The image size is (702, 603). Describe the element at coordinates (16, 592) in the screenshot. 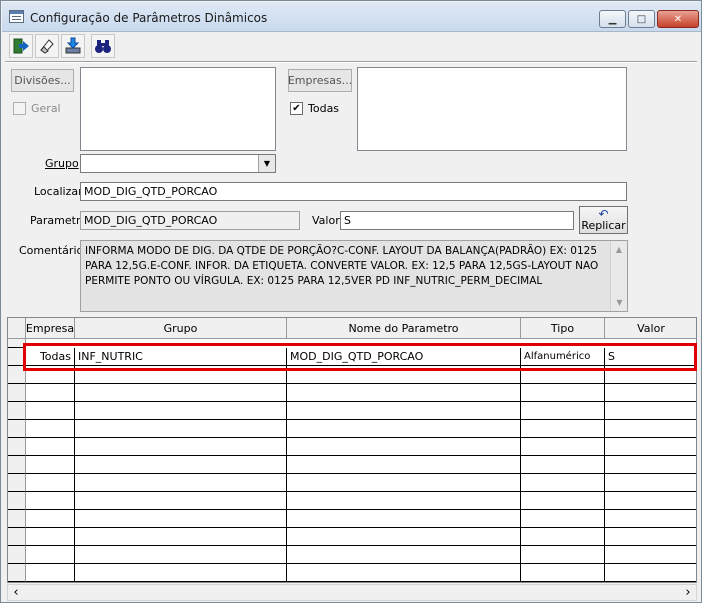

I see `scroll-left-icon: ‹` at that location.